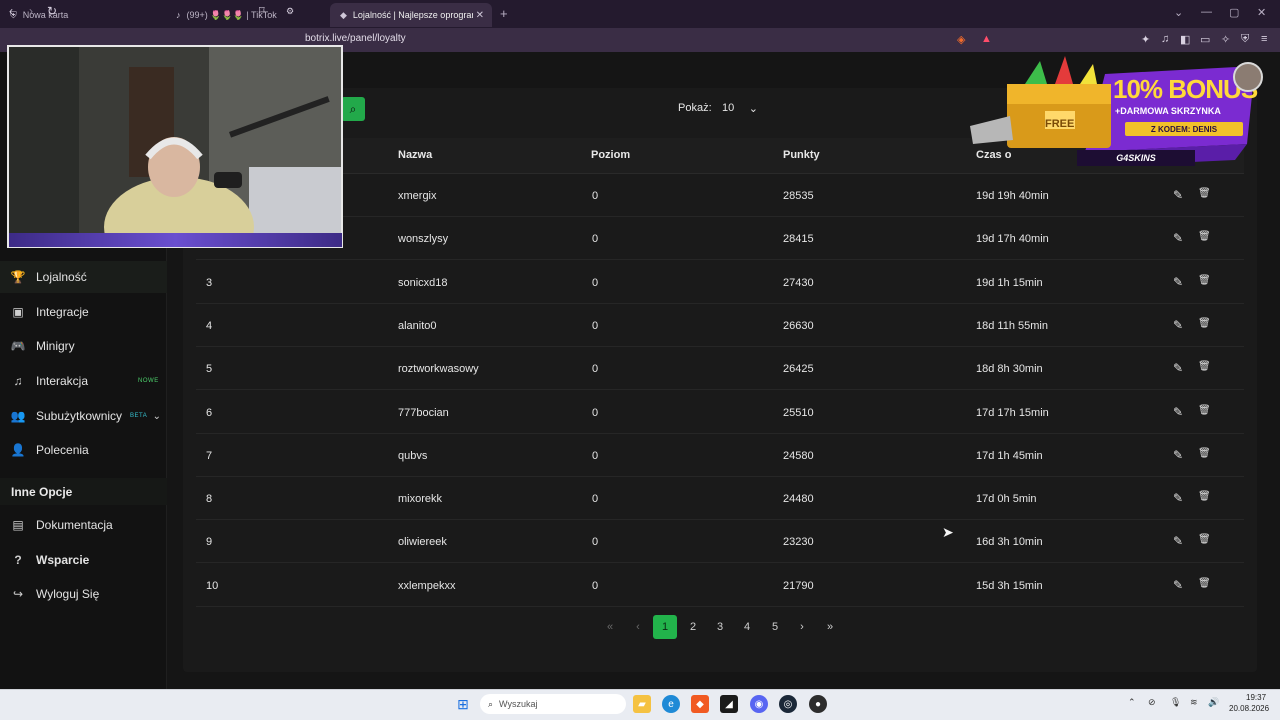 Image resolution: width=1280 pixels, height=720 pixels. I want to click on name-cell: qubvs, so click(413, 455).